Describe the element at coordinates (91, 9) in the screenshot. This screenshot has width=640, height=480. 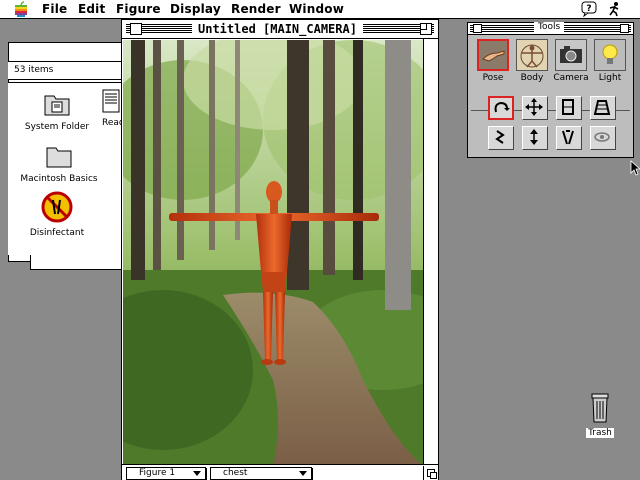
I see `menu-edit: Edit` at that location.